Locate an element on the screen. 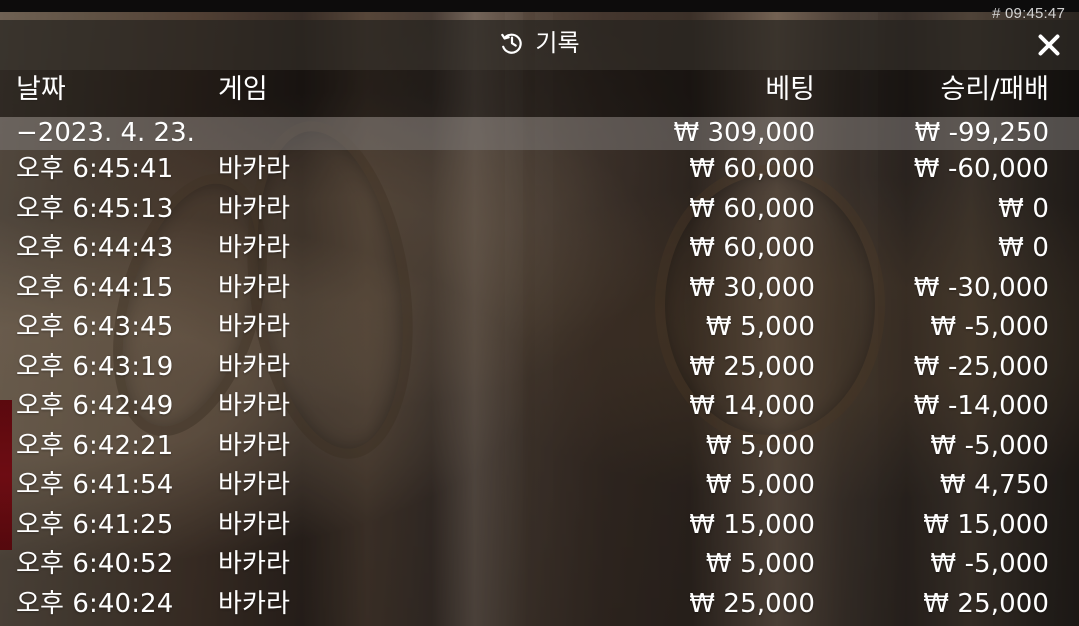  history-row: 오후 6:40:24 바카라 ₩ 25,000 ₩ 25,000 is located at coordinates (539, 605).